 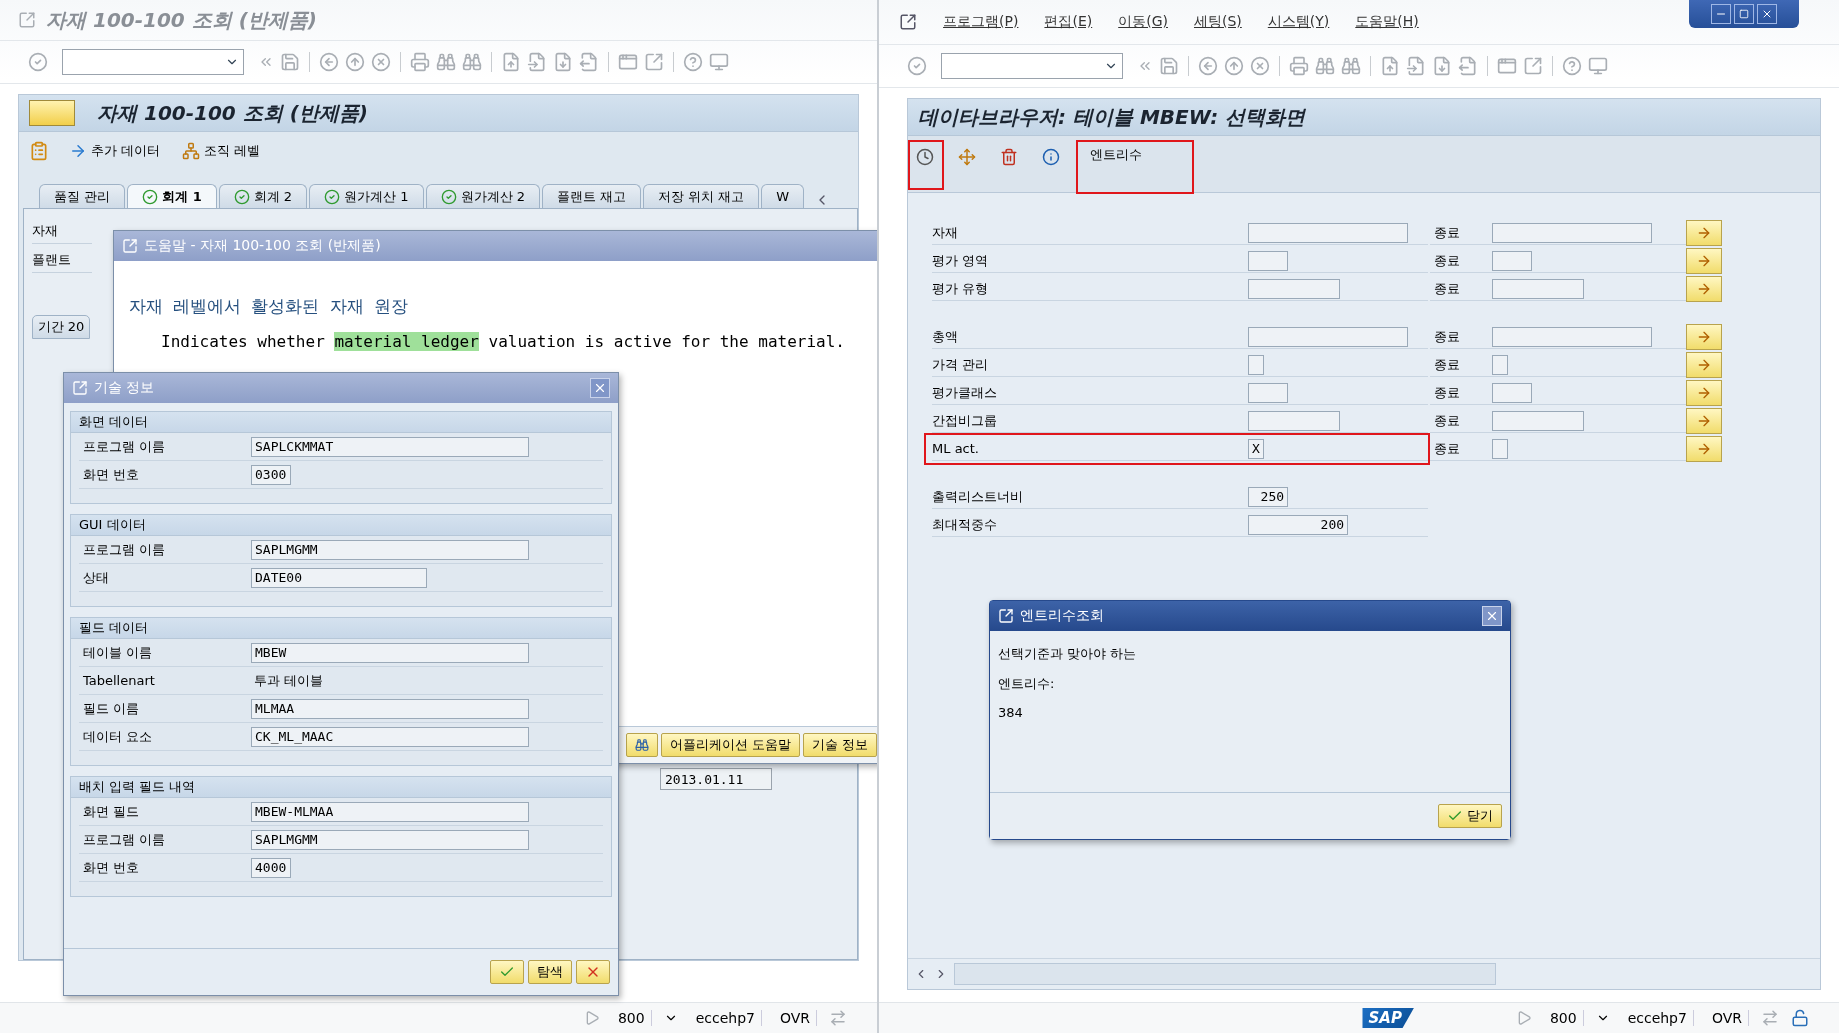 What do you see at coordinates (1068, 22) in the screenshot?
I see `menu-item: 편집(E)` at bounding box center [1068, 22].